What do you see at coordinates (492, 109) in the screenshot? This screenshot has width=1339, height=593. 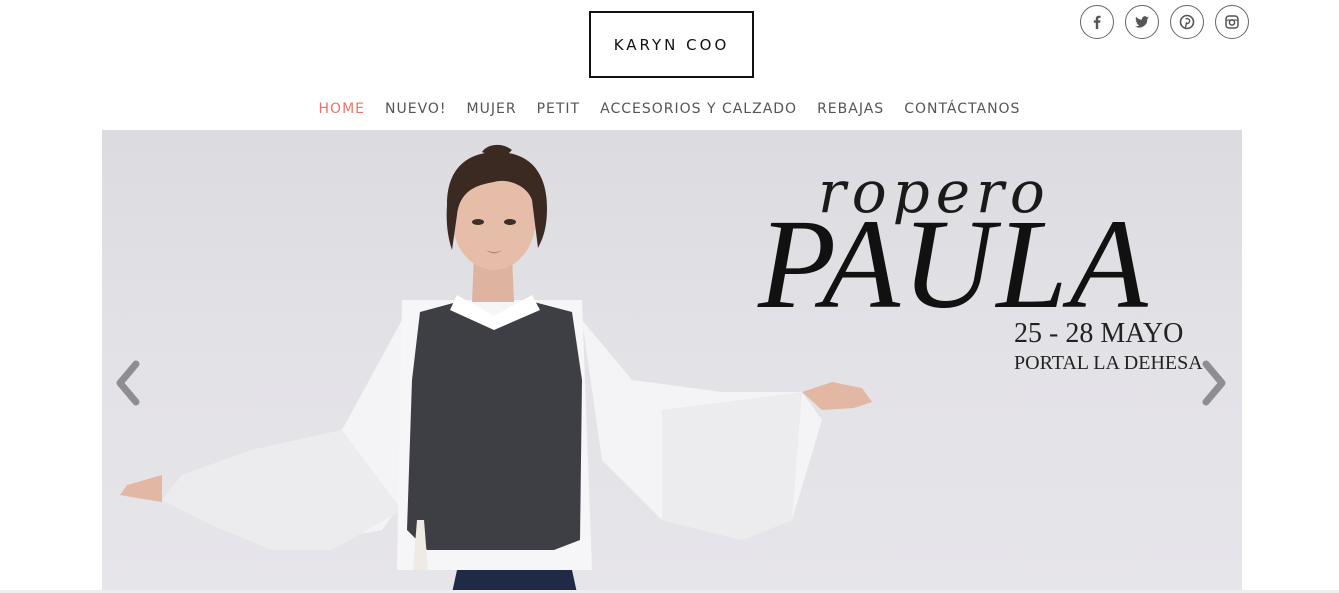 I see `nav-item-mujer: MUJER` at bounding box center [492, 109].